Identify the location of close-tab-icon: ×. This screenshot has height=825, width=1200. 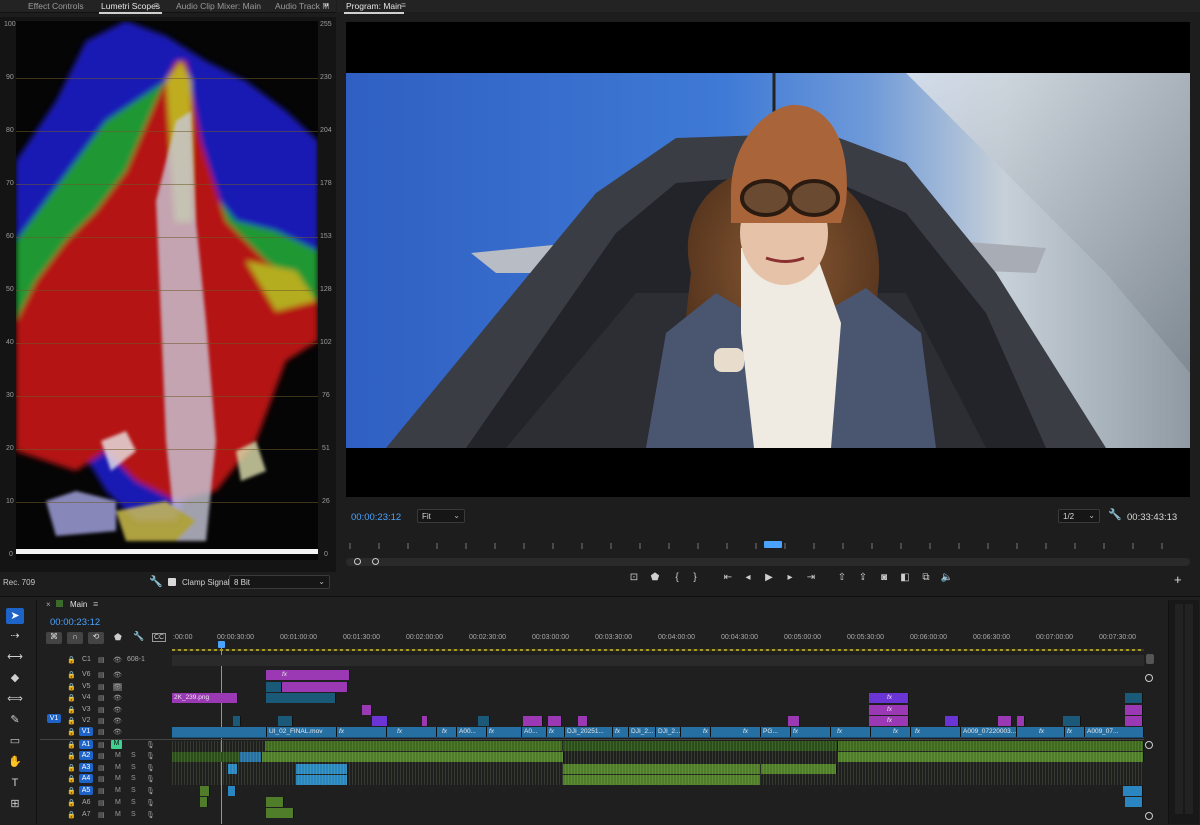
(48, 604).